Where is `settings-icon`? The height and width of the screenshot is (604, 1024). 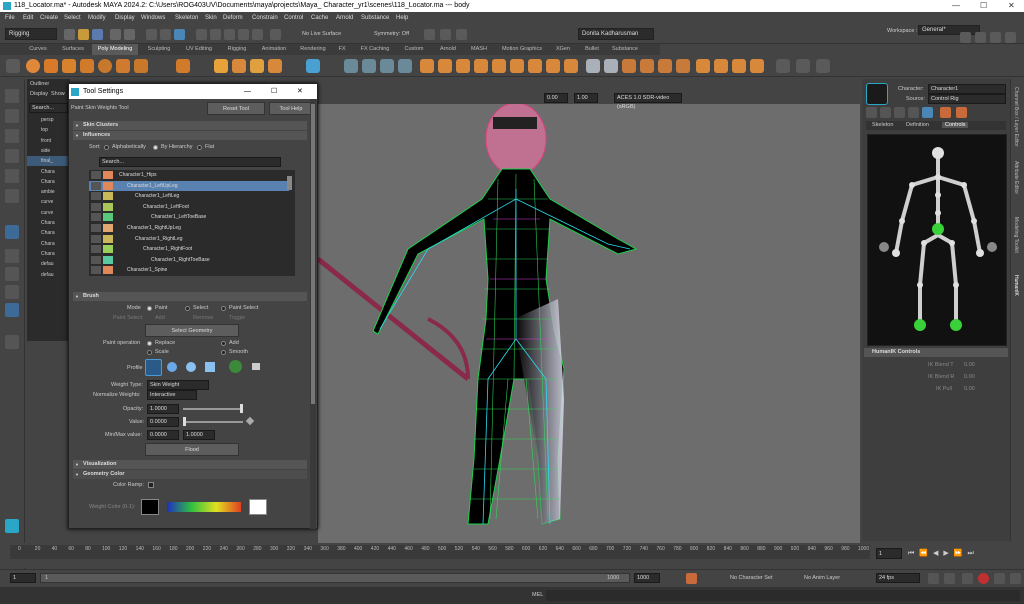 settings-icon is located at coordinates (1015, 578).